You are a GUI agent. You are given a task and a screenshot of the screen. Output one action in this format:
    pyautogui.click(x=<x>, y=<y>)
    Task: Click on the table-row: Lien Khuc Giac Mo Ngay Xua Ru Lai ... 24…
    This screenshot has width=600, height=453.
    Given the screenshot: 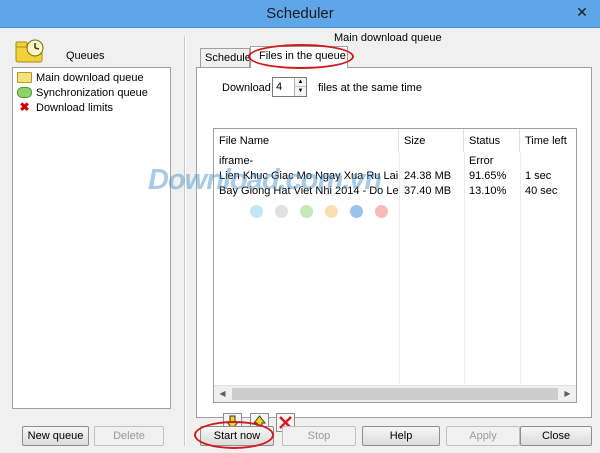 What is the action you would take?
    pyautogui.click(x=395, y=176)
    